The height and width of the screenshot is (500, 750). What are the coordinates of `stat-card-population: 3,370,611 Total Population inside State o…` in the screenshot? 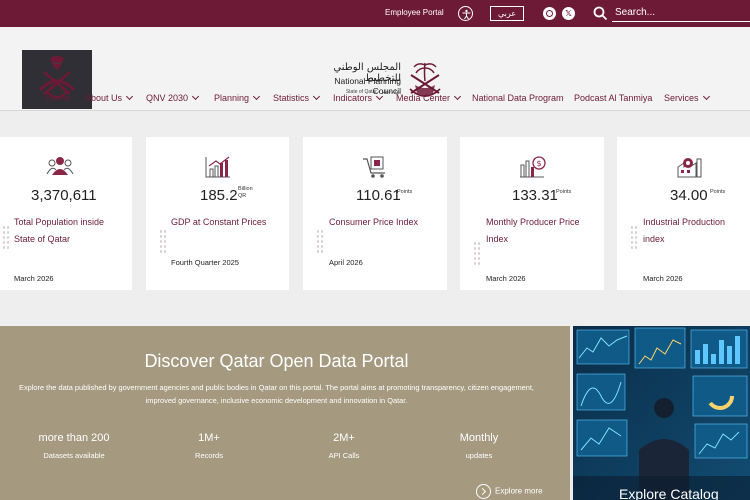 It's located at (66, 213).